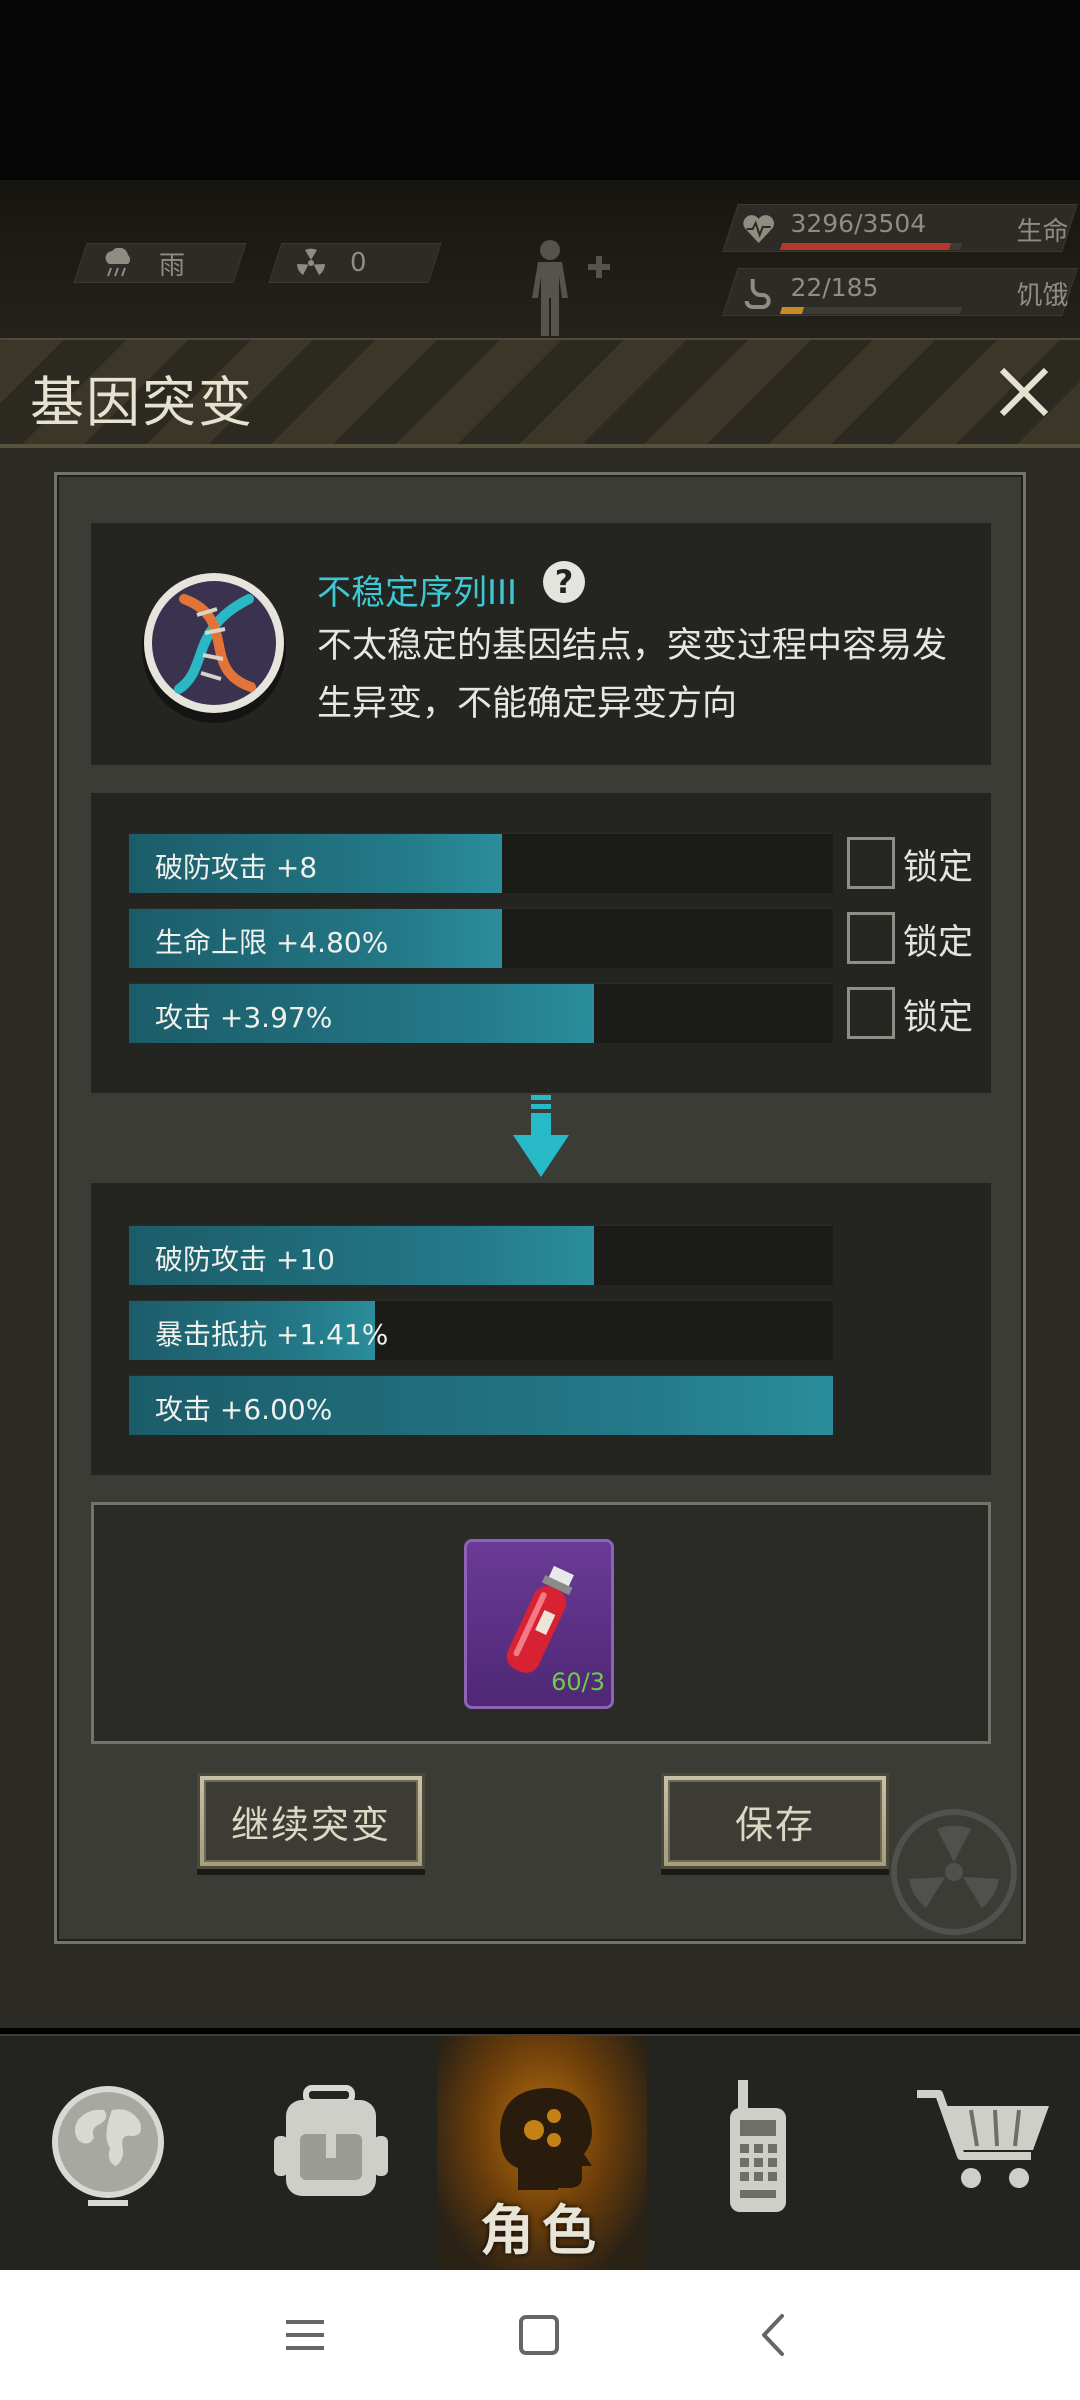 This screenshot has width=1080, height=2400. I want to click on dialog-header: 基因突变, so click(540, 394).